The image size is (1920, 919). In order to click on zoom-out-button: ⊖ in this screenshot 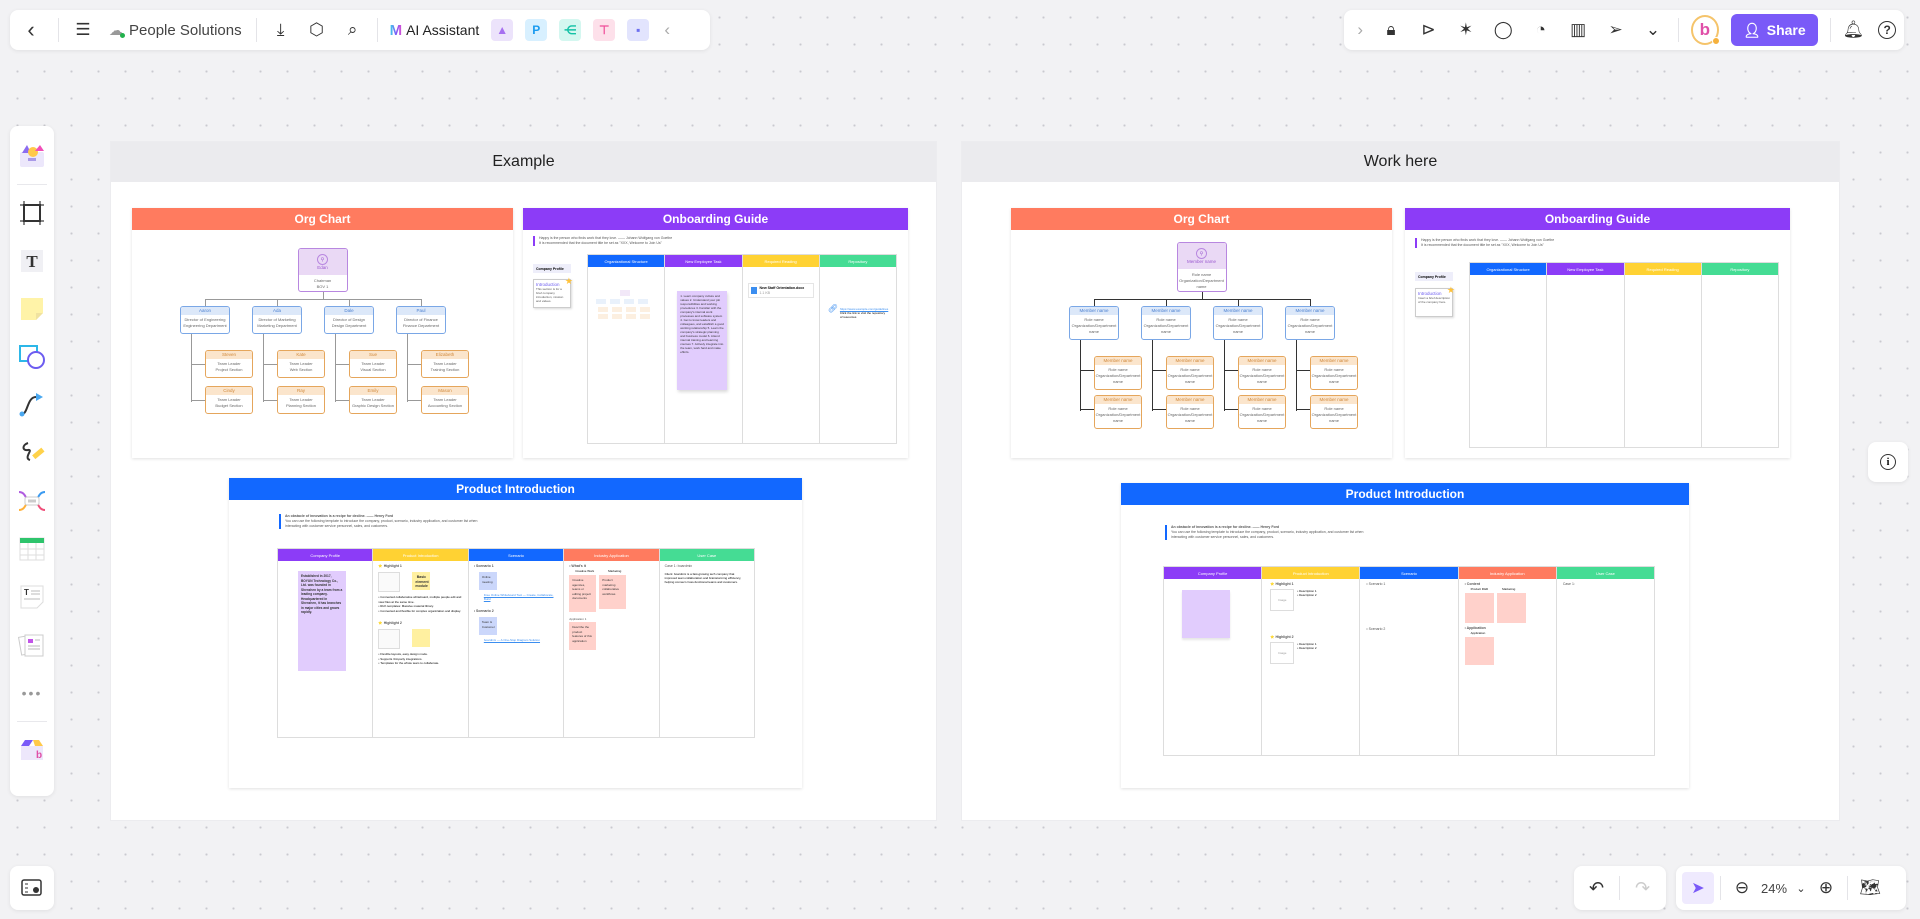, I will do `click(1742, 888)`.